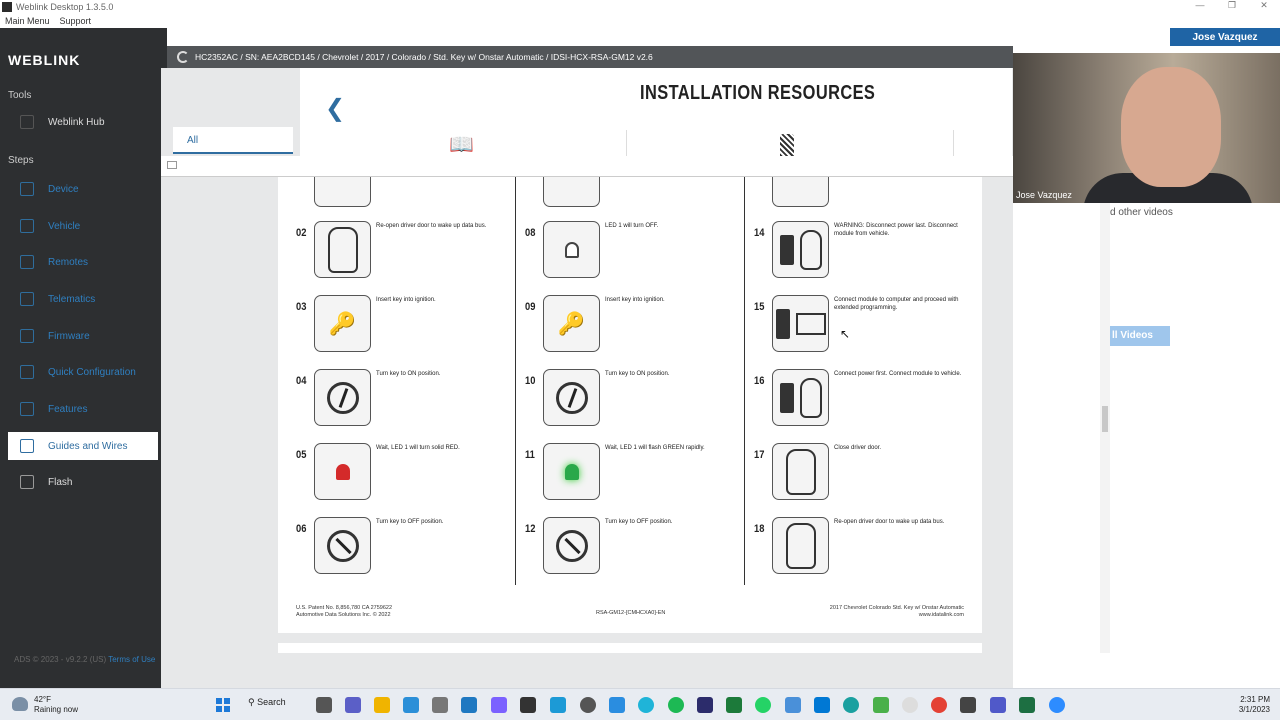 The width and height of the screenshot is (1280, 720). I want to click on sidebar-item-label: Device, so click(63, 189).